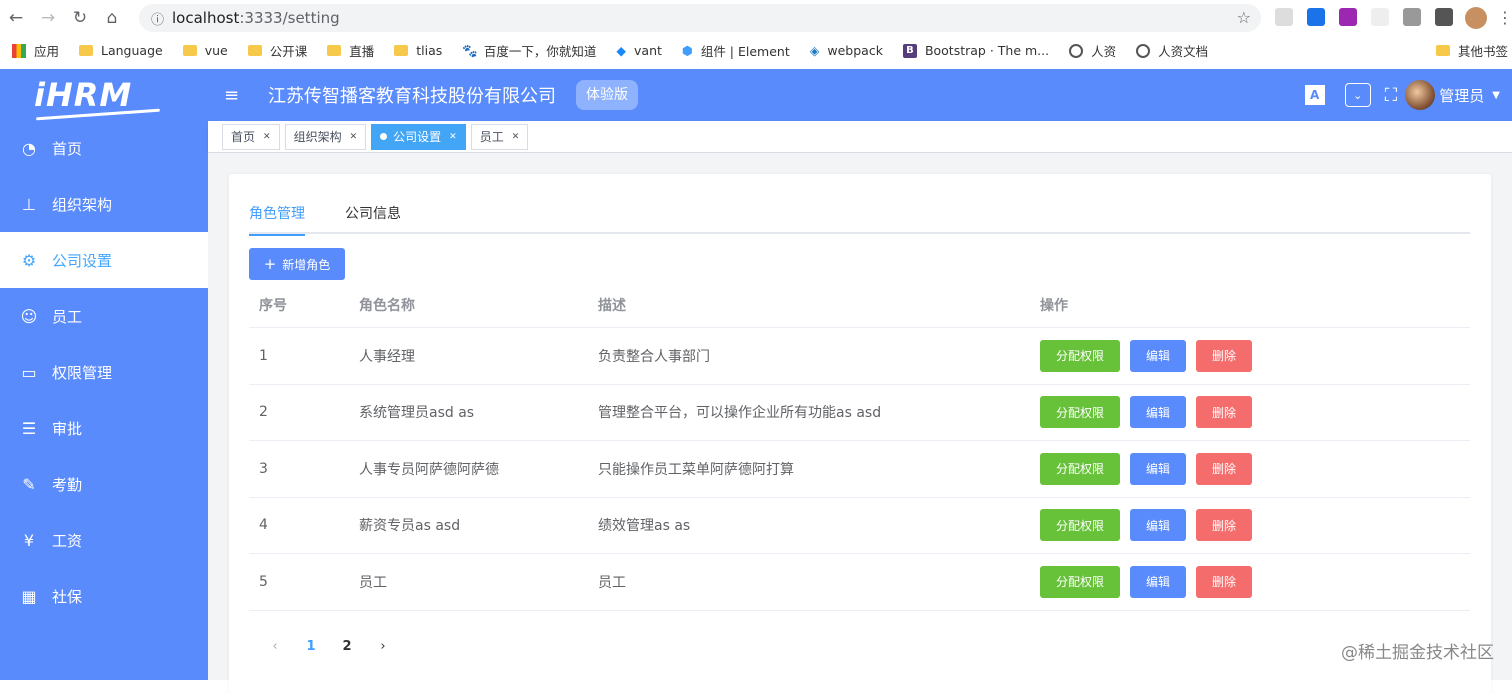 The width and height of the screenshot is (1512, 694). What do you see at coordinates (1504, 17) in the screenshot?
I see `kebab-menu-icon: ⋮` at bounding box center [1504, 17].